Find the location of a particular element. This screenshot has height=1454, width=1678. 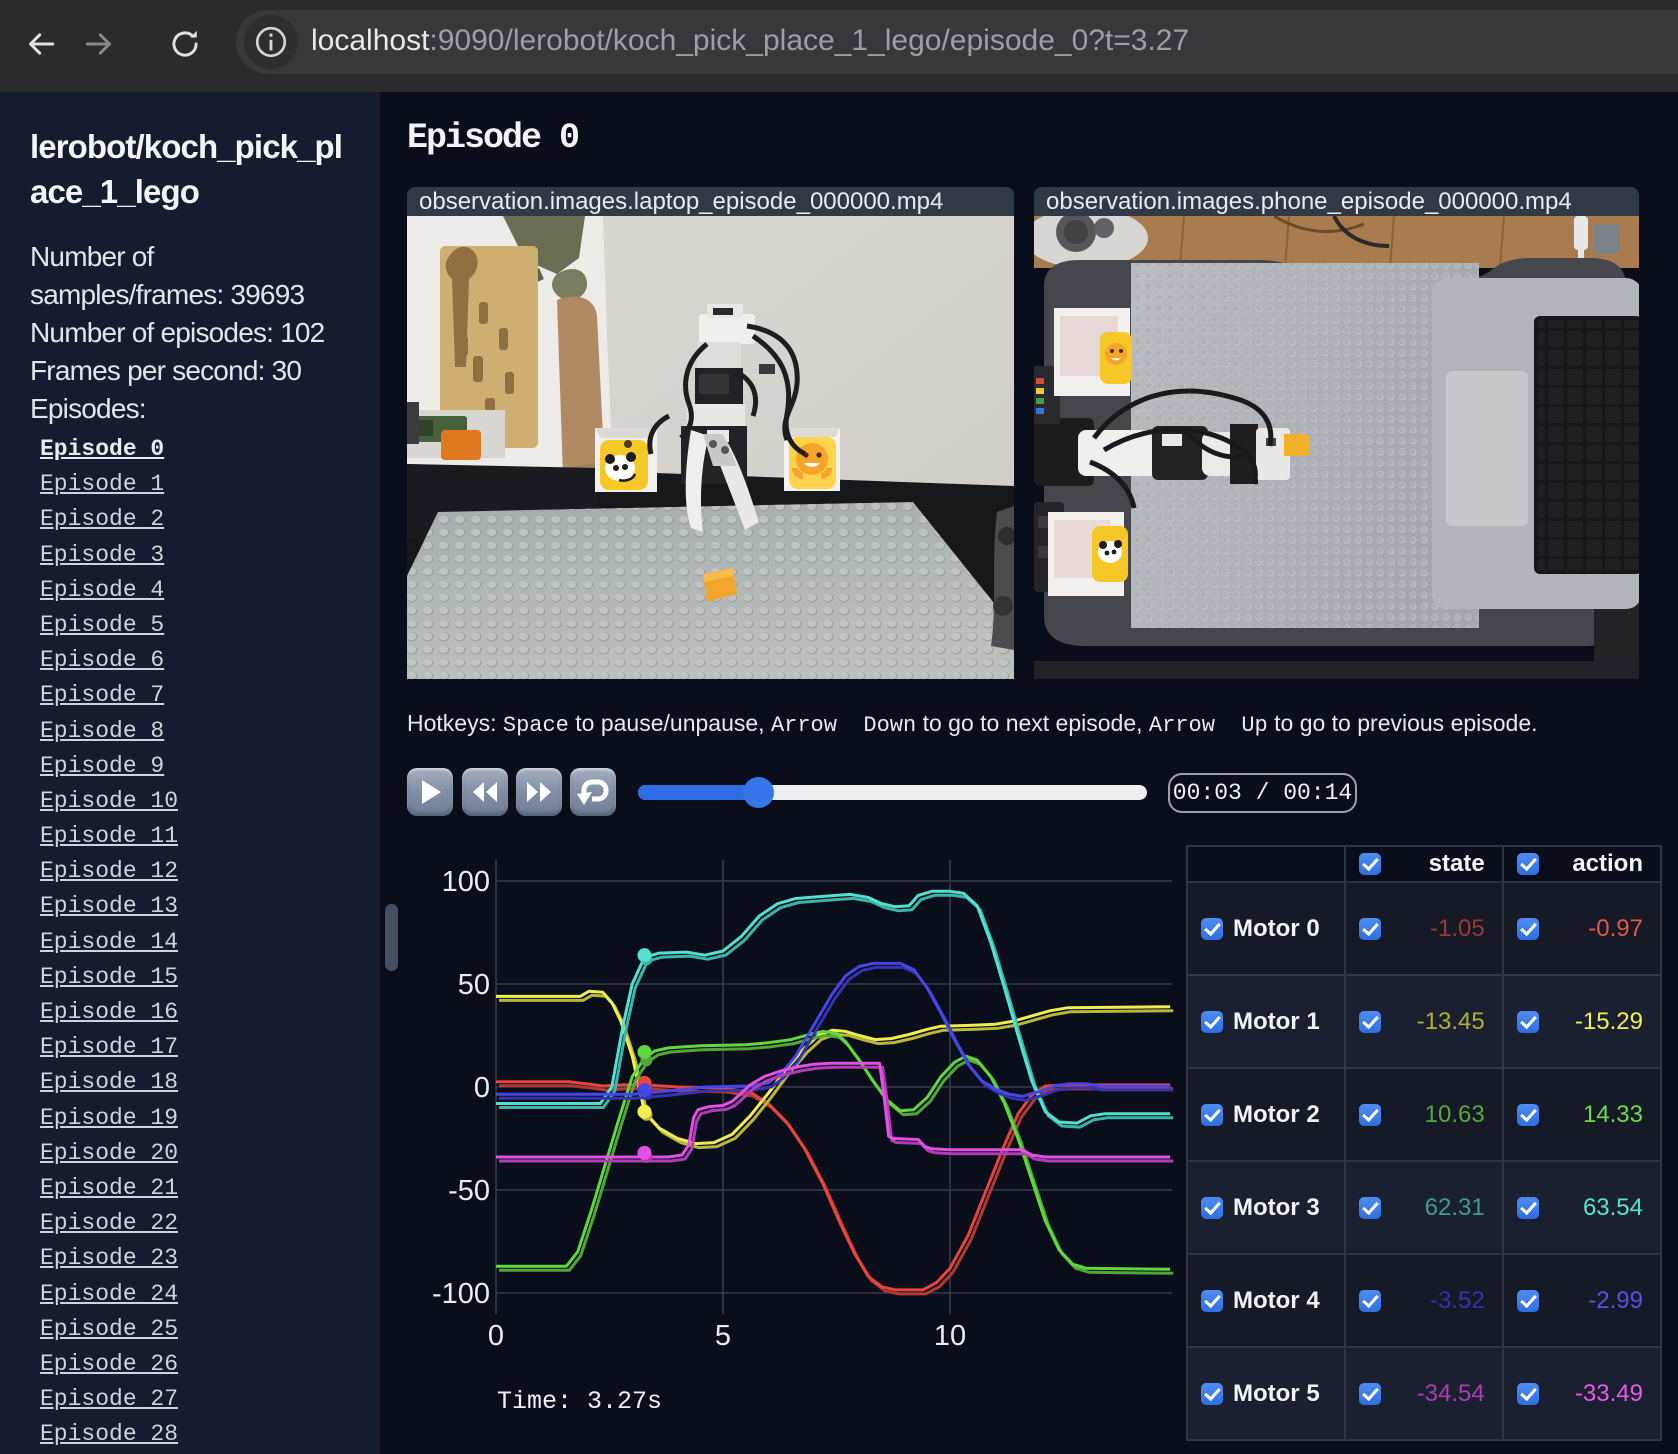

svg-text: 100 is located at coordinates (466, 882).